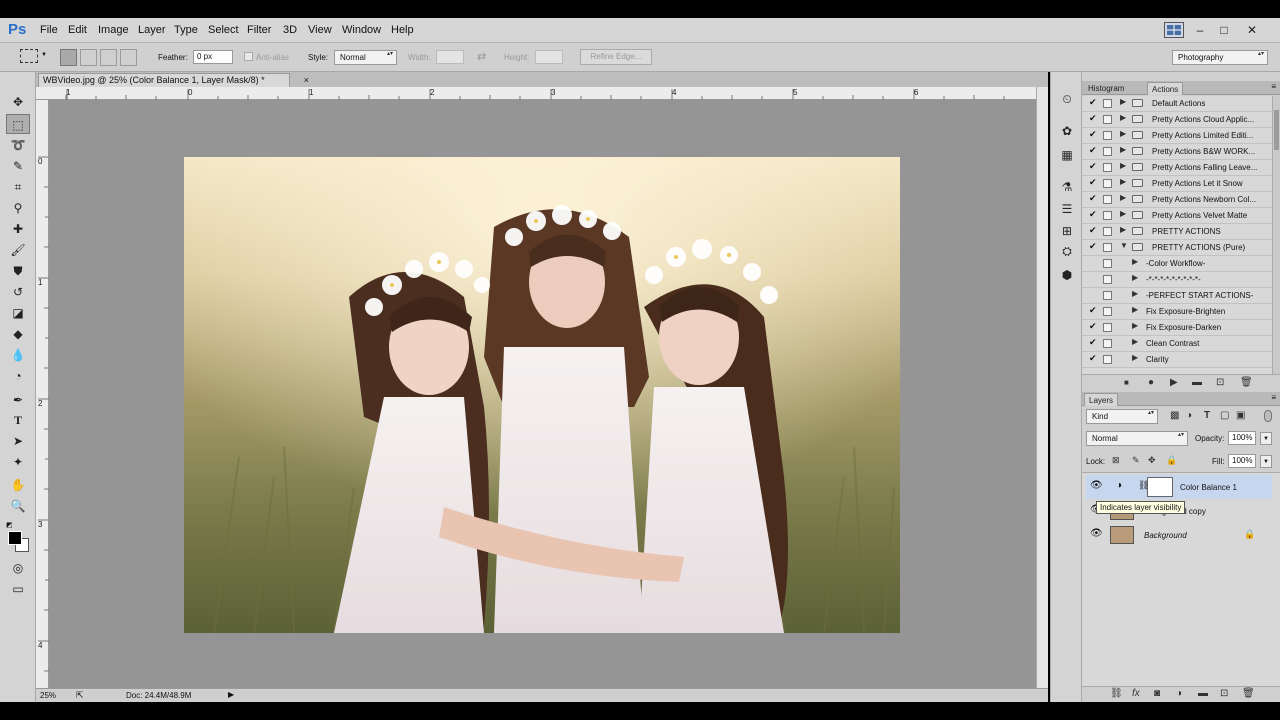 The height and width of the screenshot is (720, 1280). I want to click on layer-mask-thumbnail, so click(1160, 487).